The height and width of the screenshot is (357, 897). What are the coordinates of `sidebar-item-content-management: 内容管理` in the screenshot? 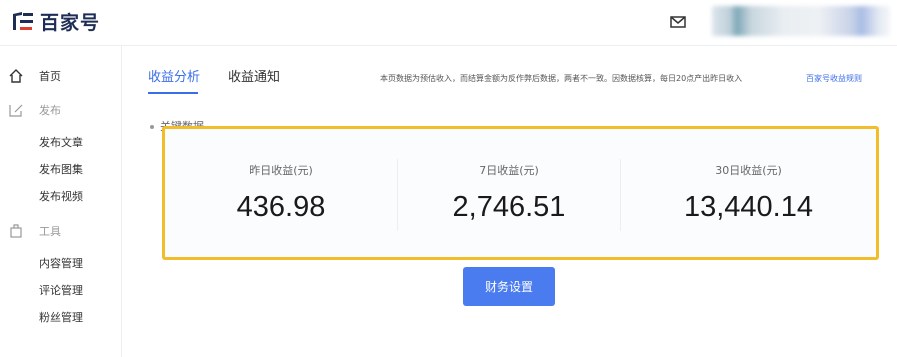 It's located at (61, 263).